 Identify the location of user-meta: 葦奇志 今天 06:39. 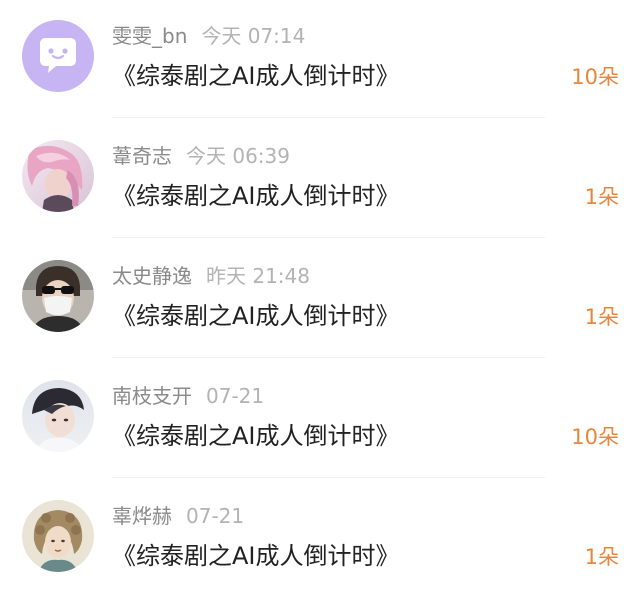
(201, 156).